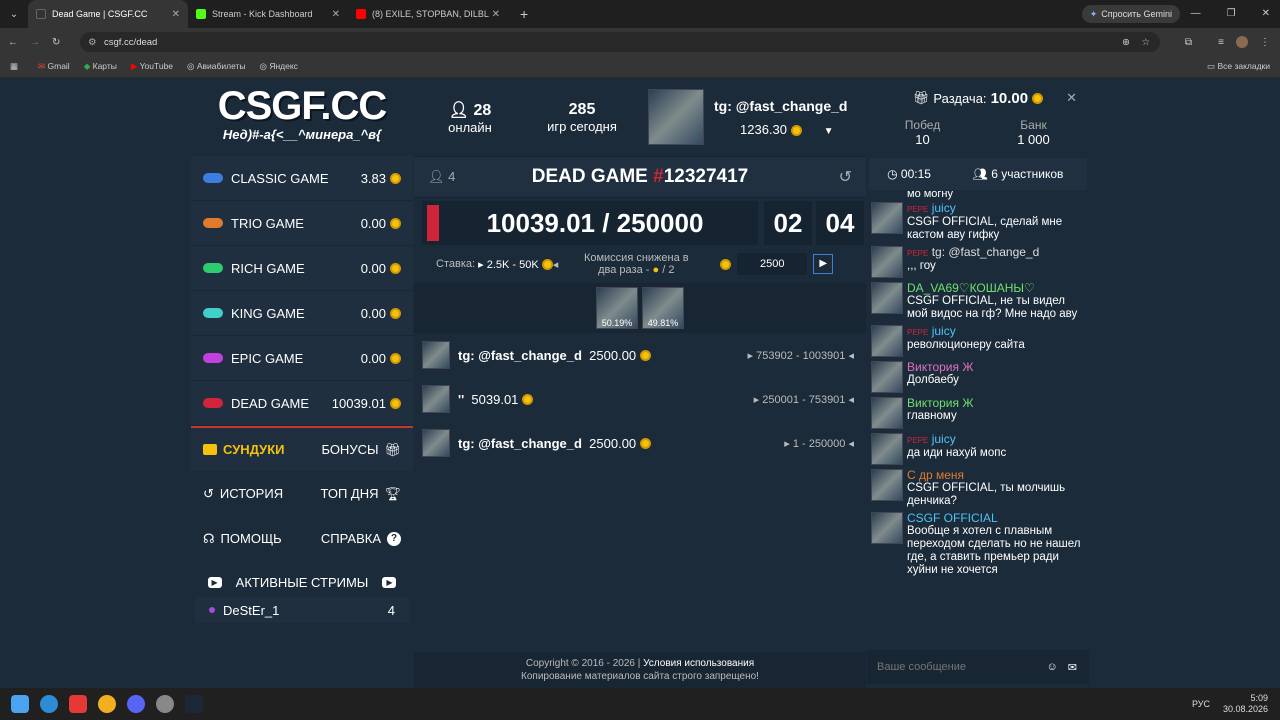 Image resolution: width=1280 pixels, height=720 pixels. I want to click on app-icon, so click(165, 704).